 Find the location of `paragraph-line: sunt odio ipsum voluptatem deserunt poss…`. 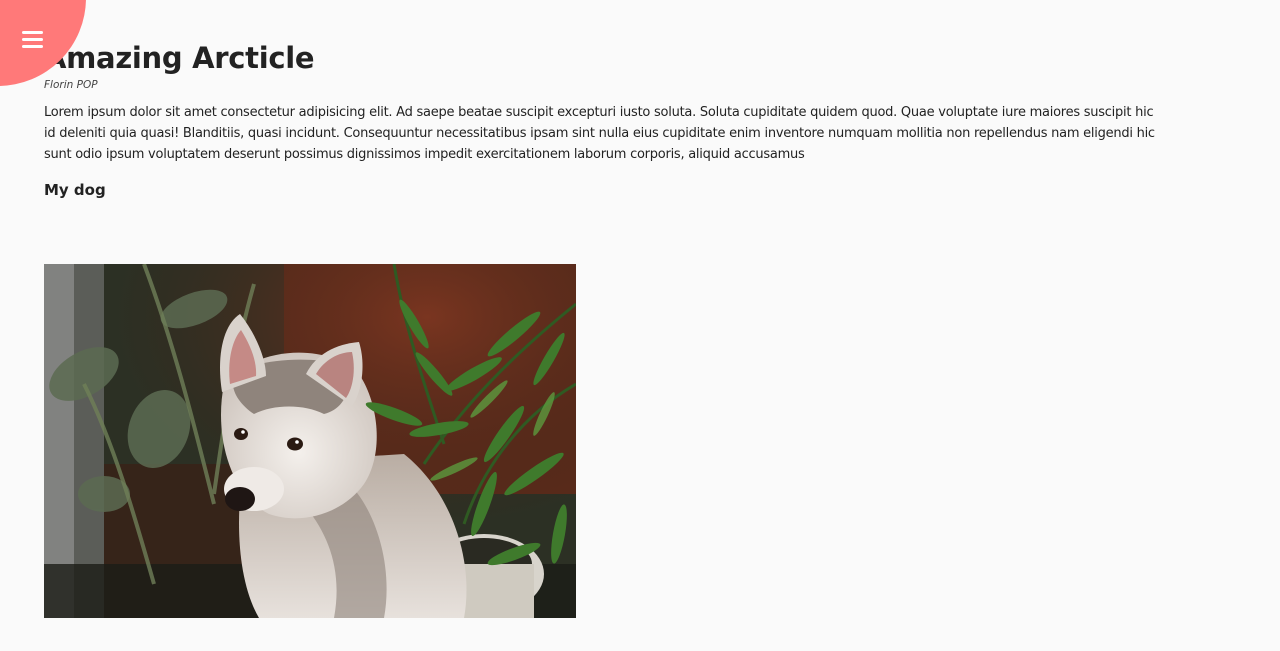

paragraph-line: sunt odio ipsum voluptatem deserunt poss… is located at coordinates (424, 154).